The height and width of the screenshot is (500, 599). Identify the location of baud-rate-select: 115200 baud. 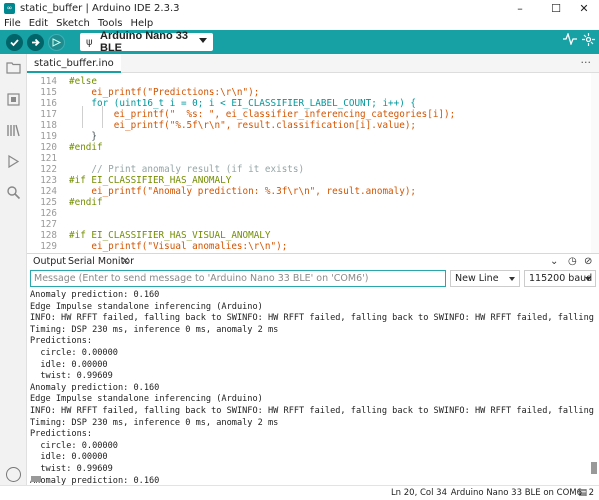
(560, 278).